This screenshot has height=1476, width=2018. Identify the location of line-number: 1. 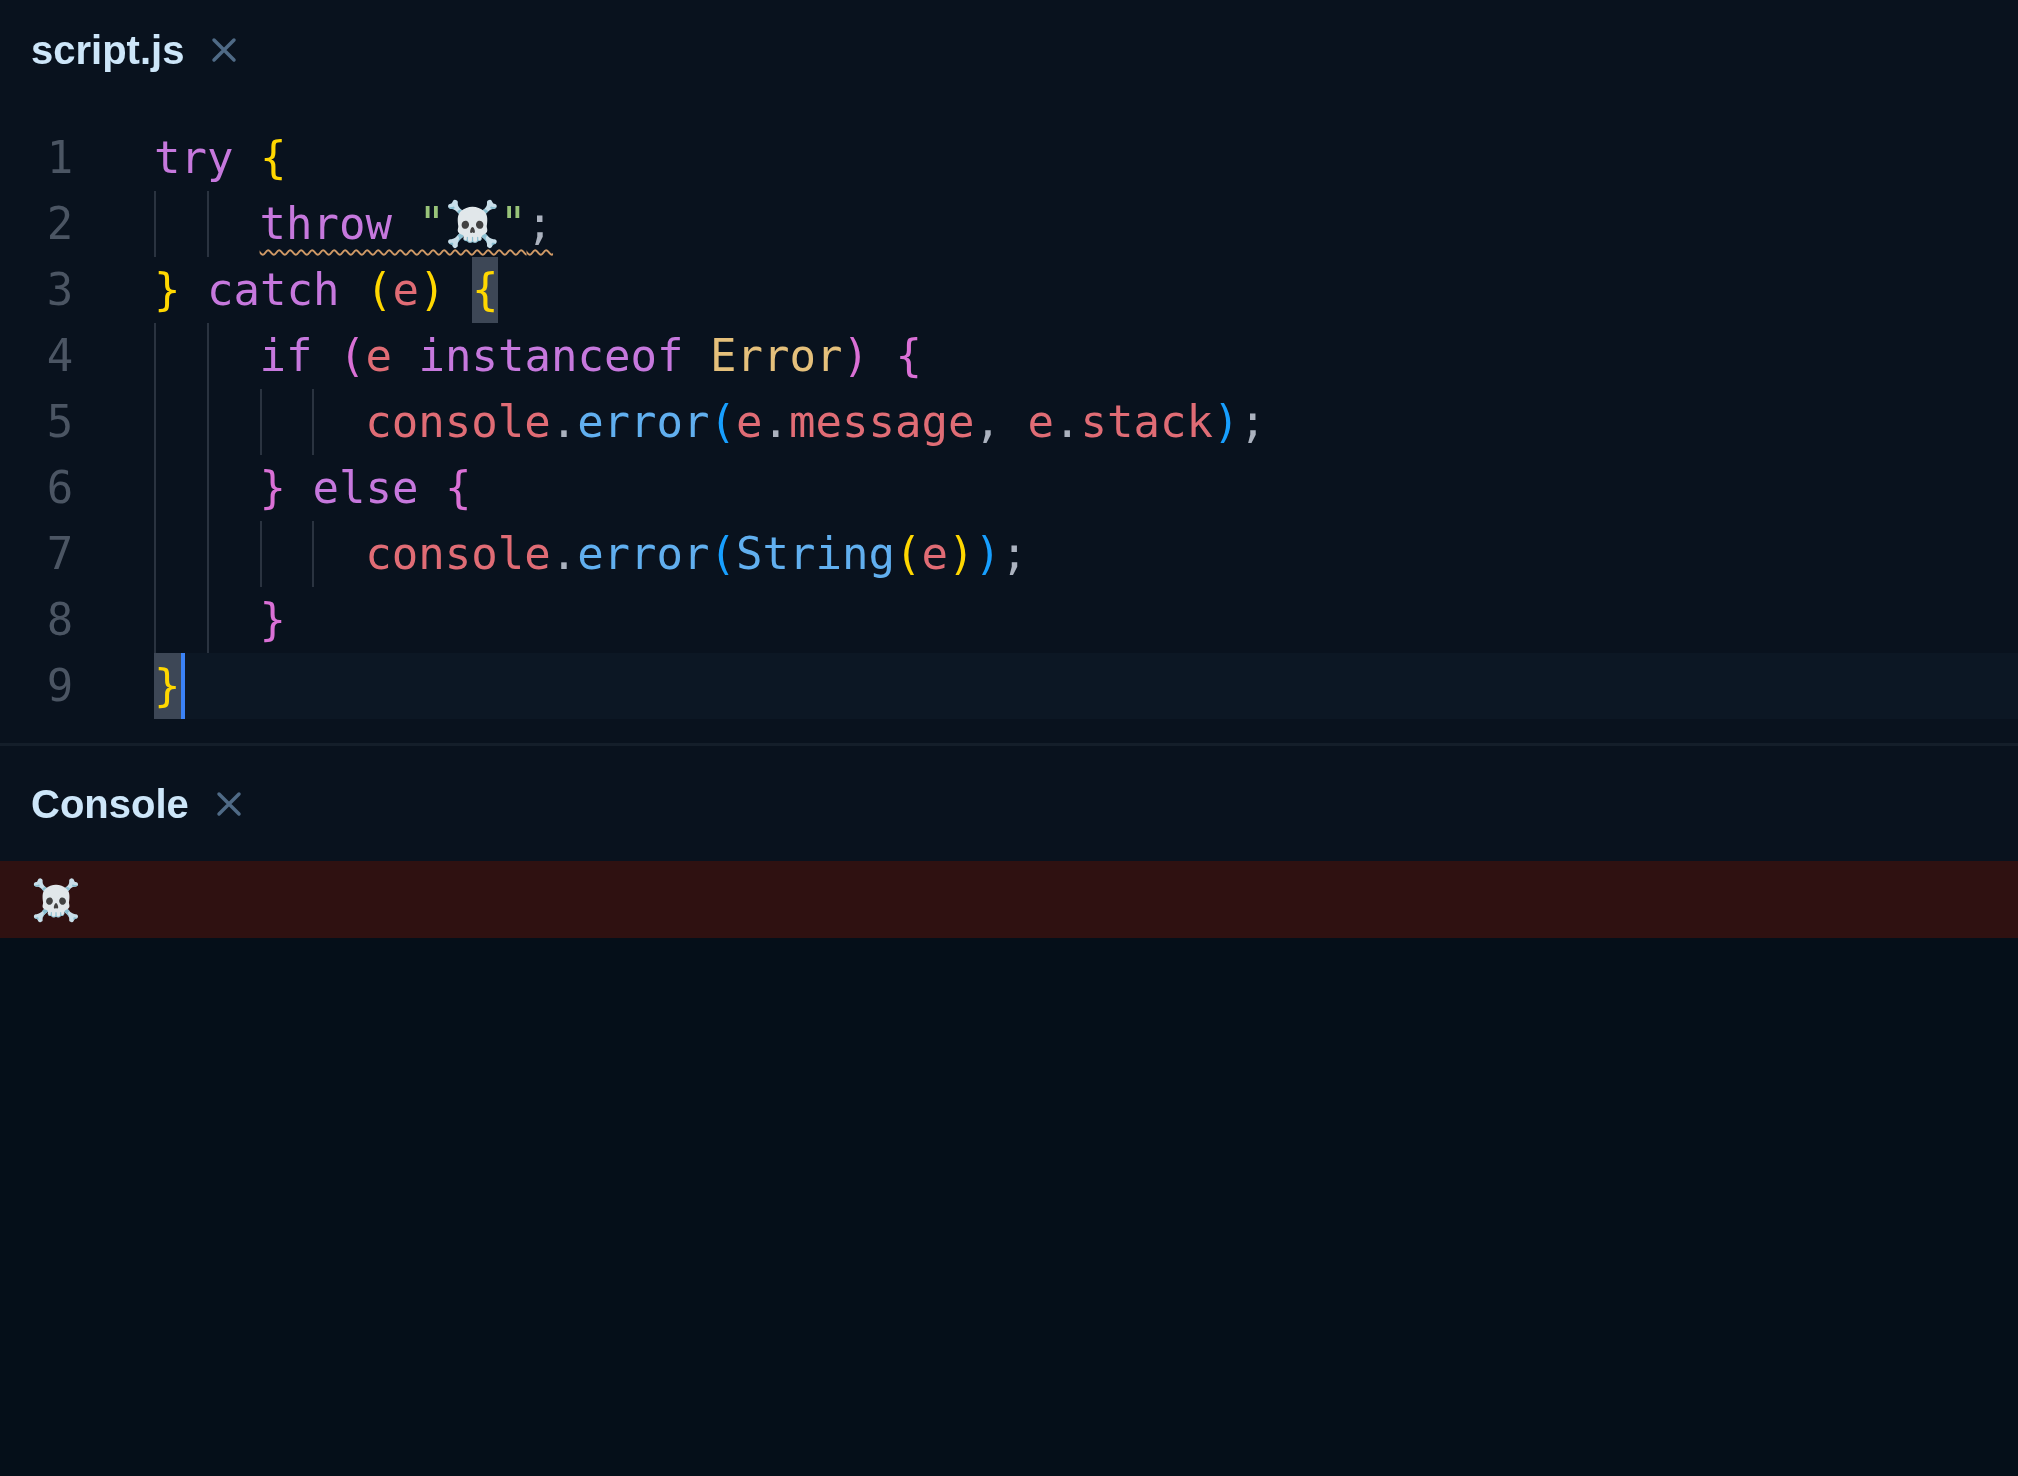
(60, 158).